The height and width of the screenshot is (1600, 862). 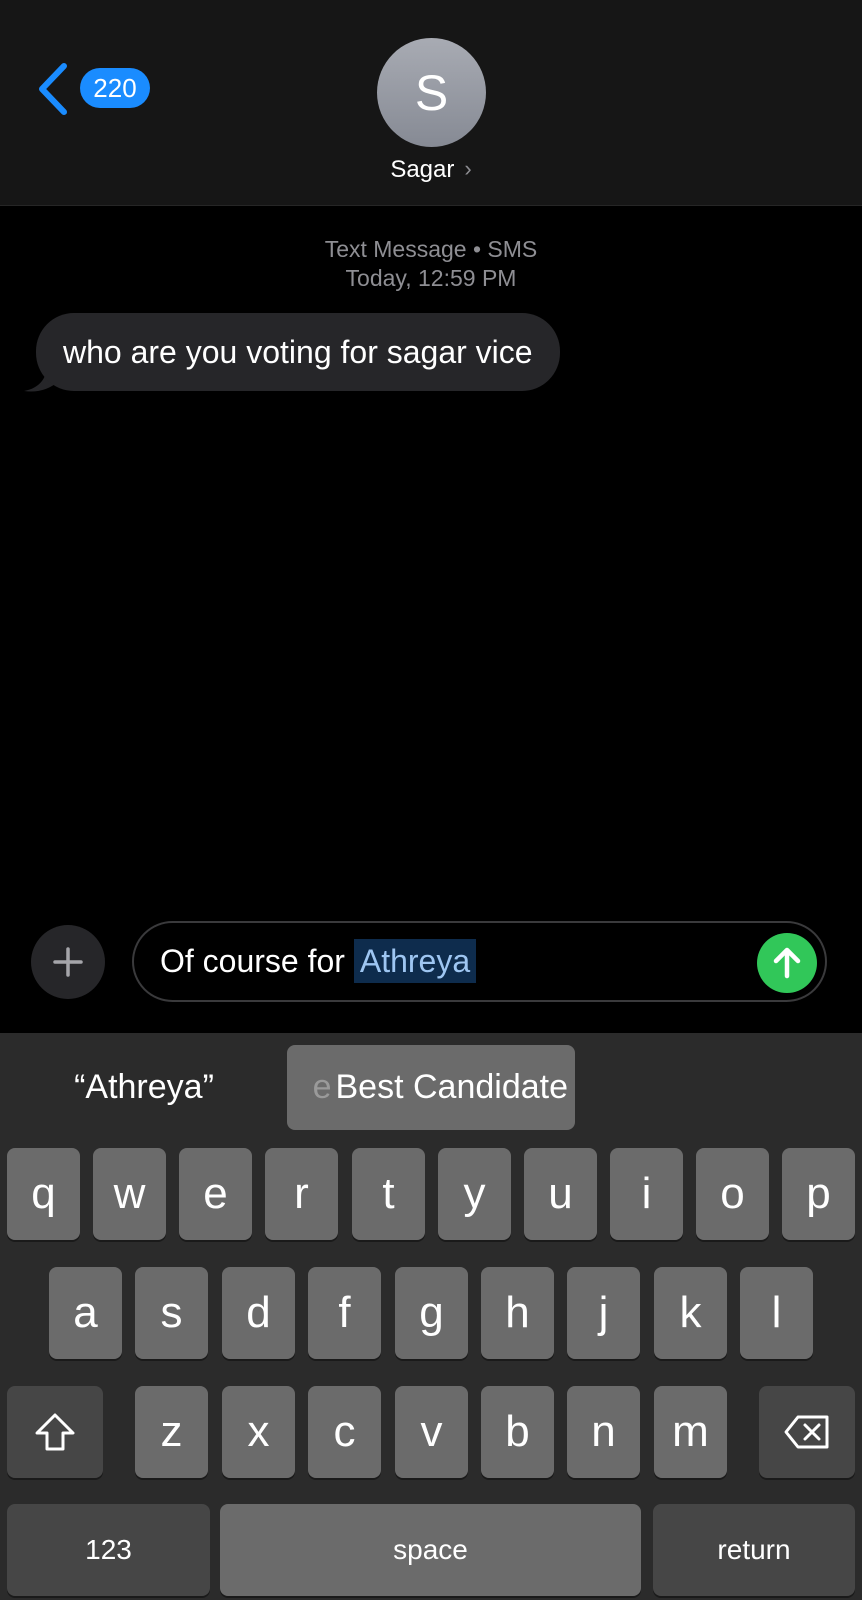 What do you see at coordinates (54, 89) in the screenshot?
I see `back-chevron-icon` at bounding box center [54, 89].